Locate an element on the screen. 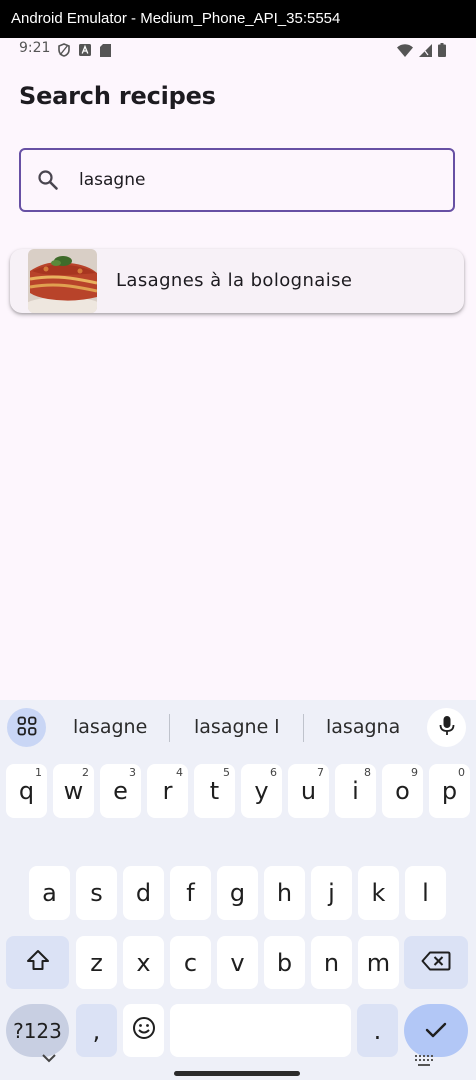 The image size is (476, 1080). key-label: e is located at coordinates (120, 791).